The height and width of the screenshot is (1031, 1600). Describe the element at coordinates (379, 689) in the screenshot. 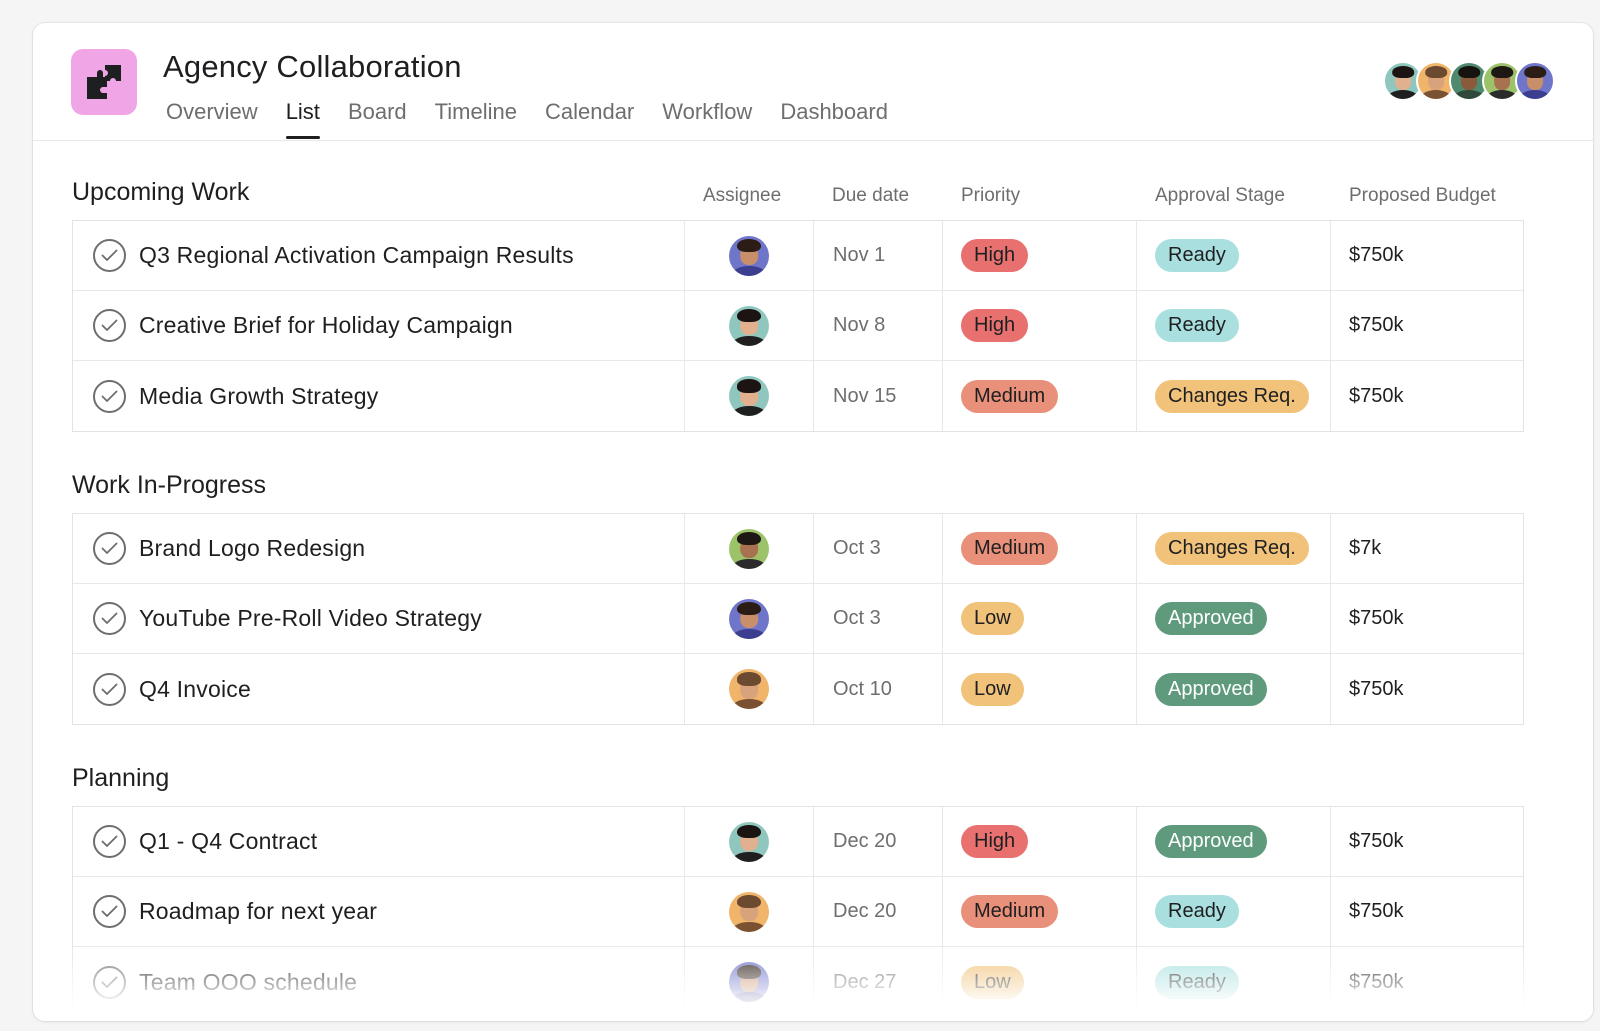

I see `task-name-cell: Q4 Invoice` at that location.